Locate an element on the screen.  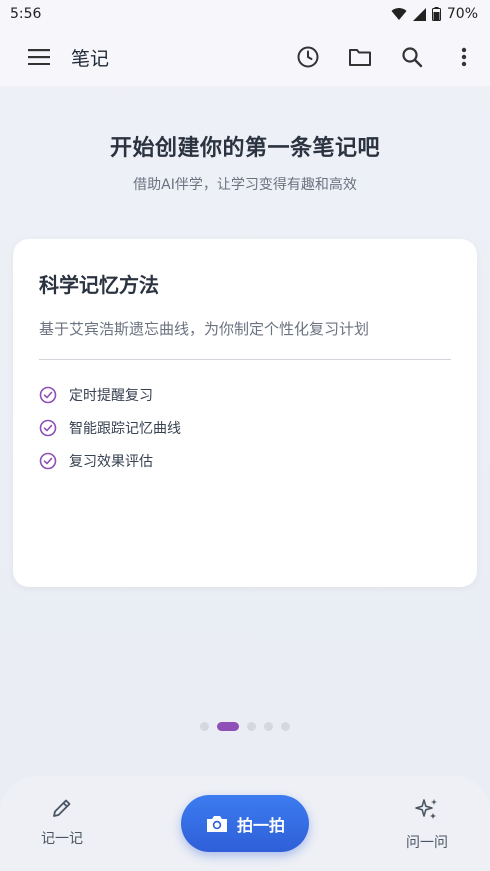
write-note-label: 记一记 is located at coordinates (62, 839).